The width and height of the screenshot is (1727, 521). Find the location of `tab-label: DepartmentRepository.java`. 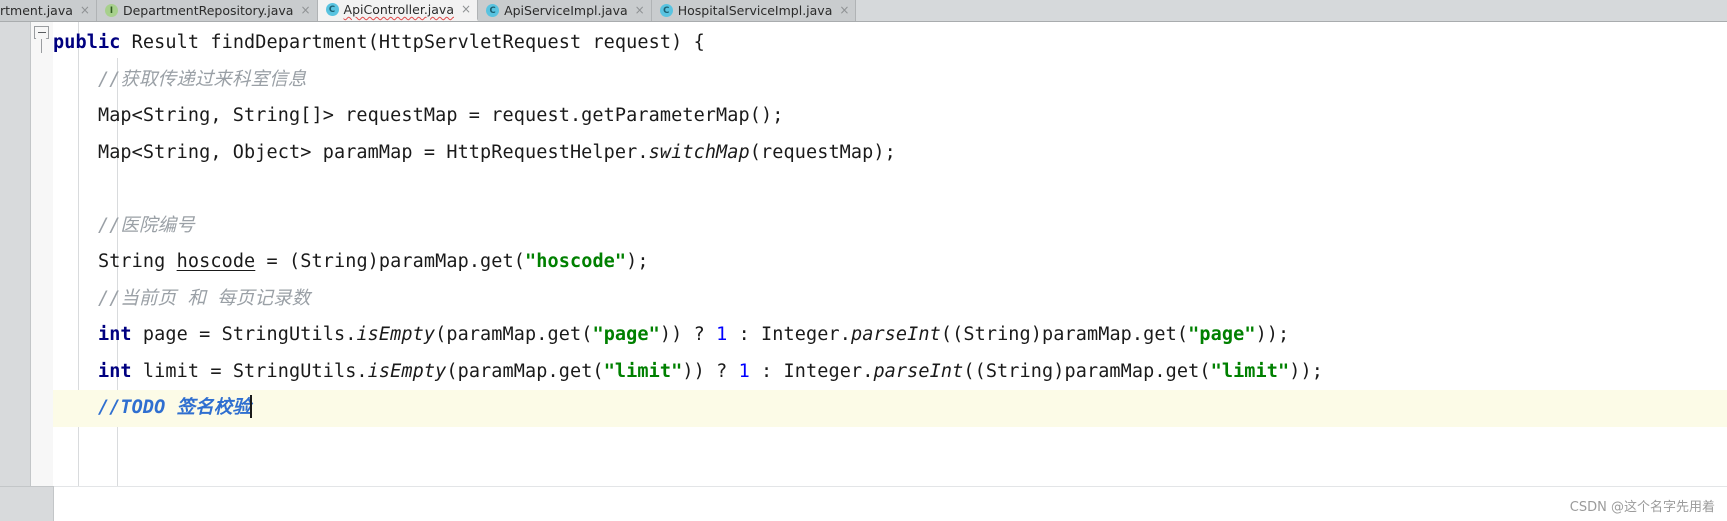

tab-label: DepartmentRepository.java is located at coordinates (208, 10).